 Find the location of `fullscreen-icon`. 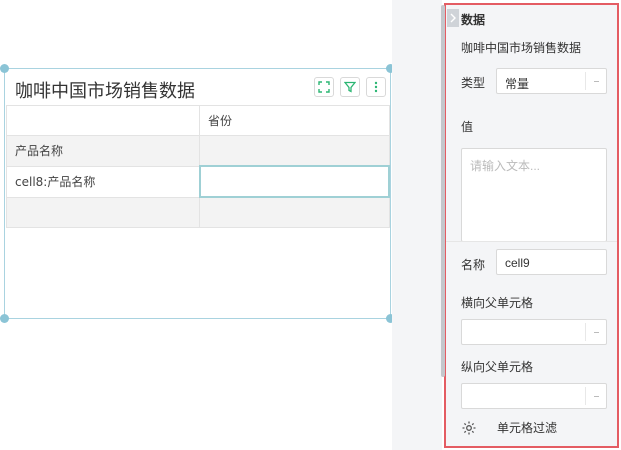

fullscreen-icon is located at coordinates (324, 87).